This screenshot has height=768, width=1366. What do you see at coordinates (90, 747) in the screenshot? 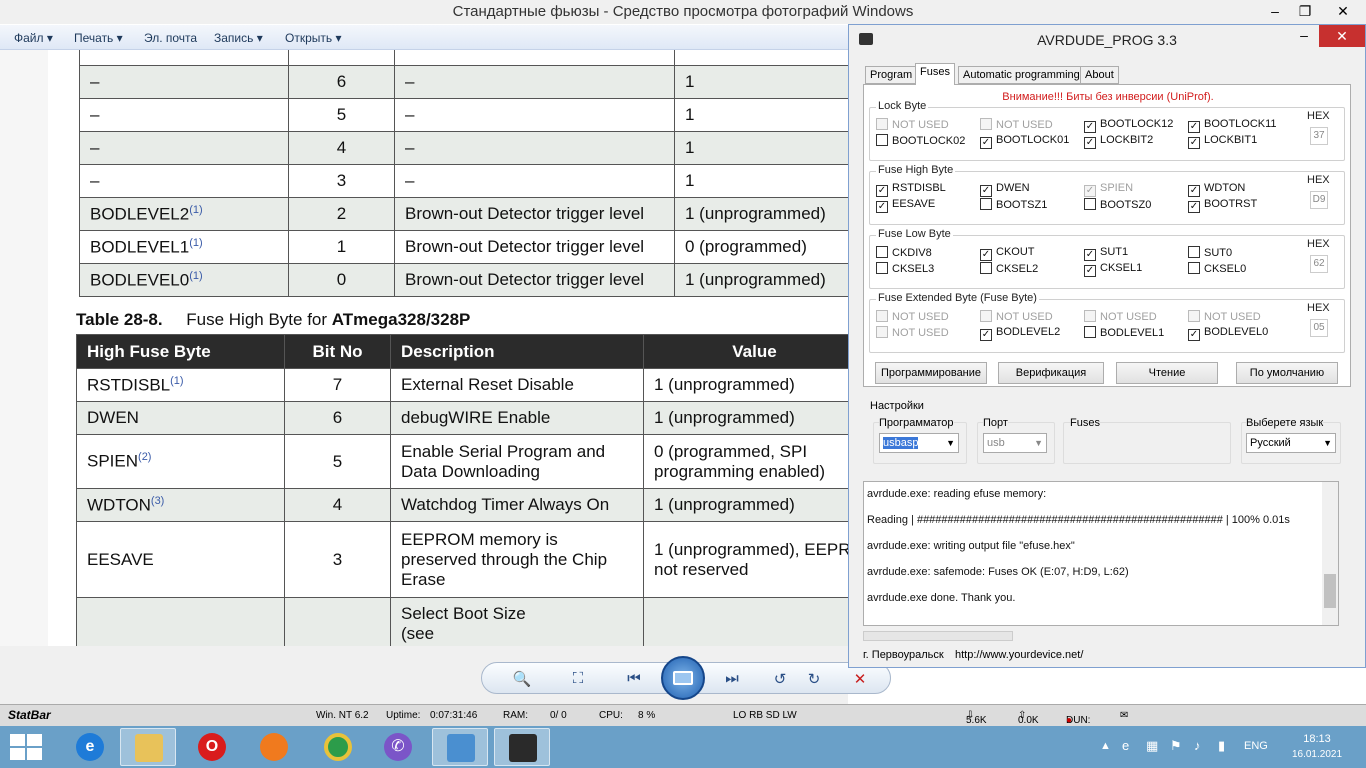
I see `taskbar-ie: e` at bounding box center [90, 747].